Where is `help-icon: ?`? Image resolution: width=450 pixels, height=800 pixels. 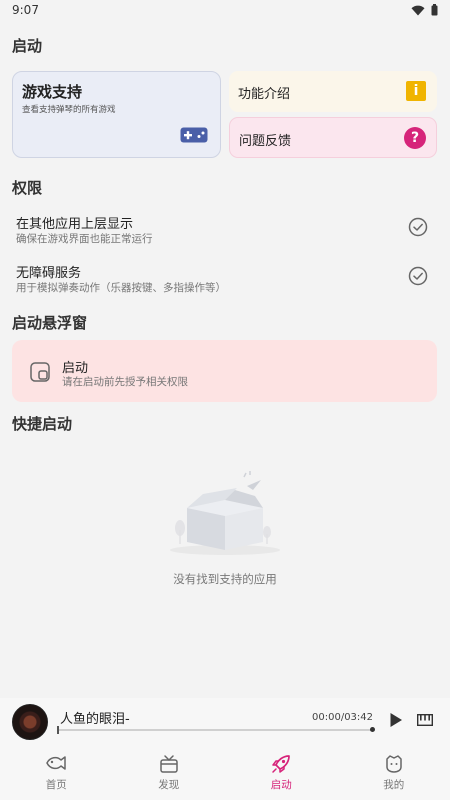
help-icon: ? is located at coordinates (415, 138).